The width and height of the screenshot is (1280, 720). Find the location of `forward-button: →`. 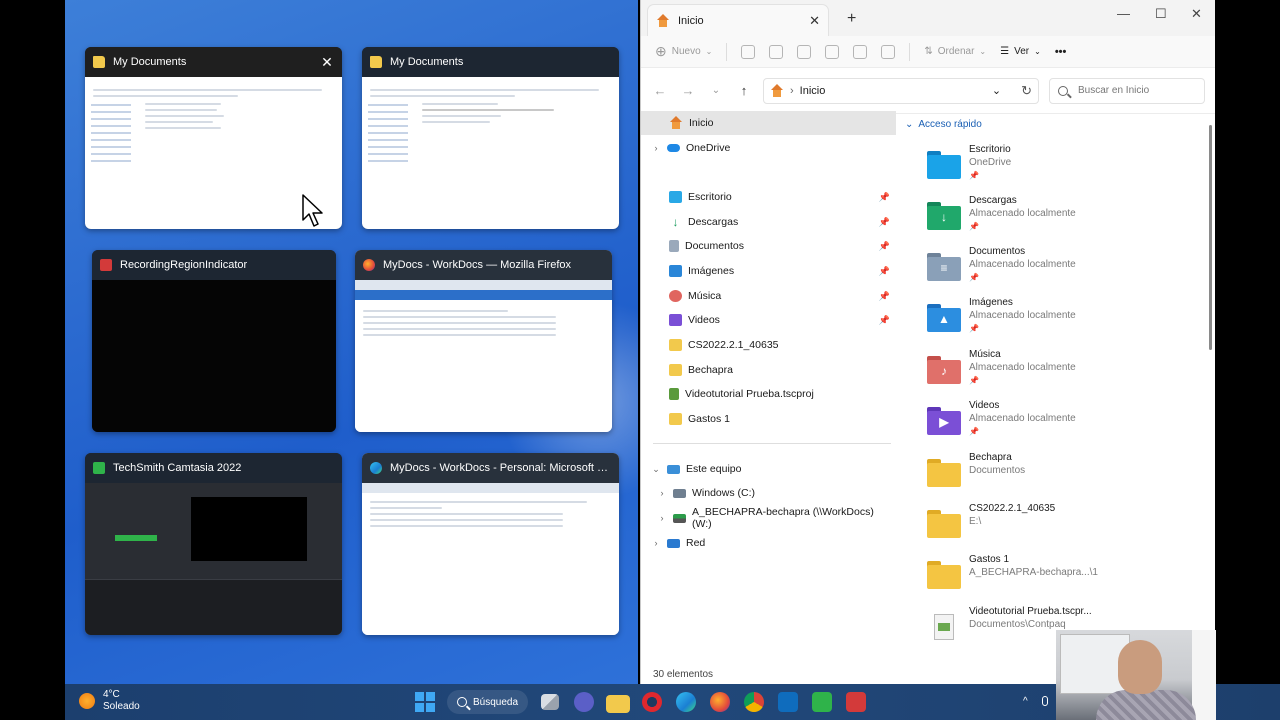

forward-button: → is located at coordinates (688, 90).